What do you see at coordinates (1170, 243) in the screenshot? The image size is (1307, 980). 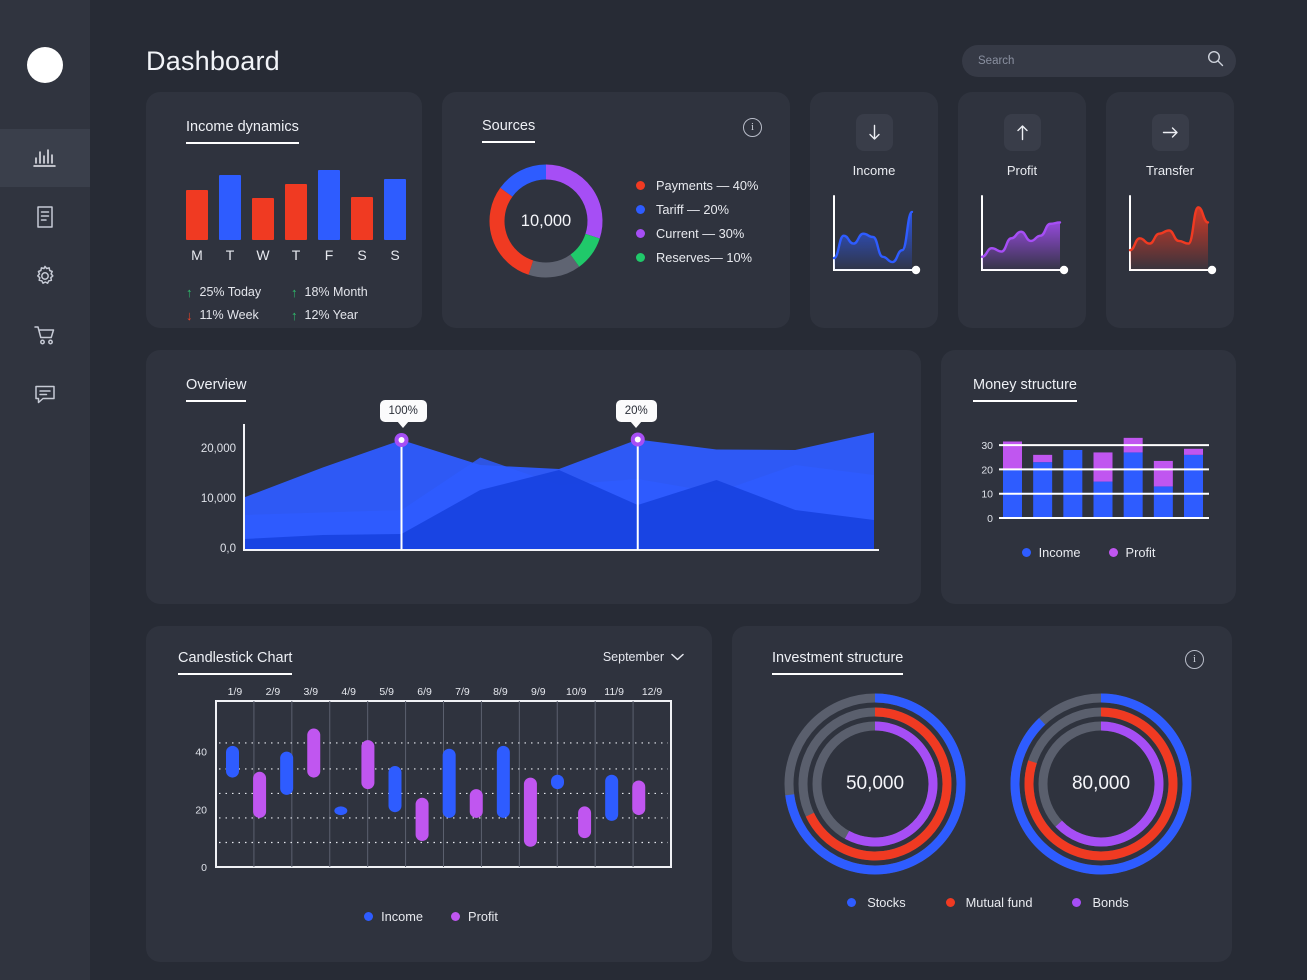 I see `transfer-sparkline` at bounding box center [1170, 243].